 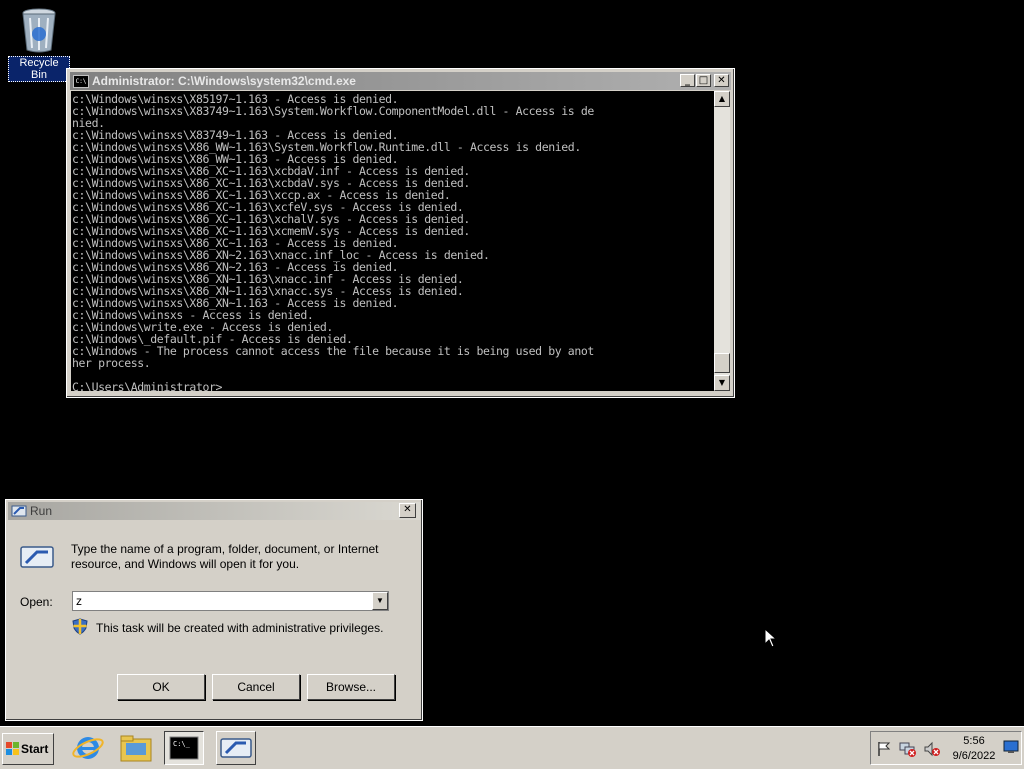 What do you see at coordinates (36, 602) in the screenshot?
I see `open-label: Open:` at bounding box center [36, 602].